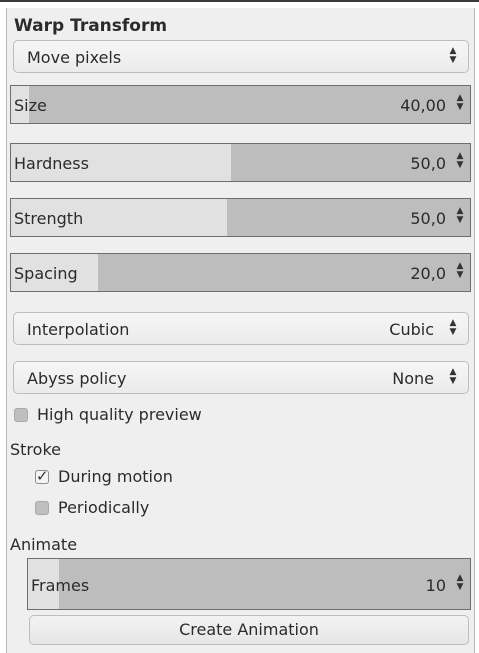  What do you see at coordinates (115, 476) in the screenshot?
I see `during-motion-label: During motion` at bounding box center [115, 476].